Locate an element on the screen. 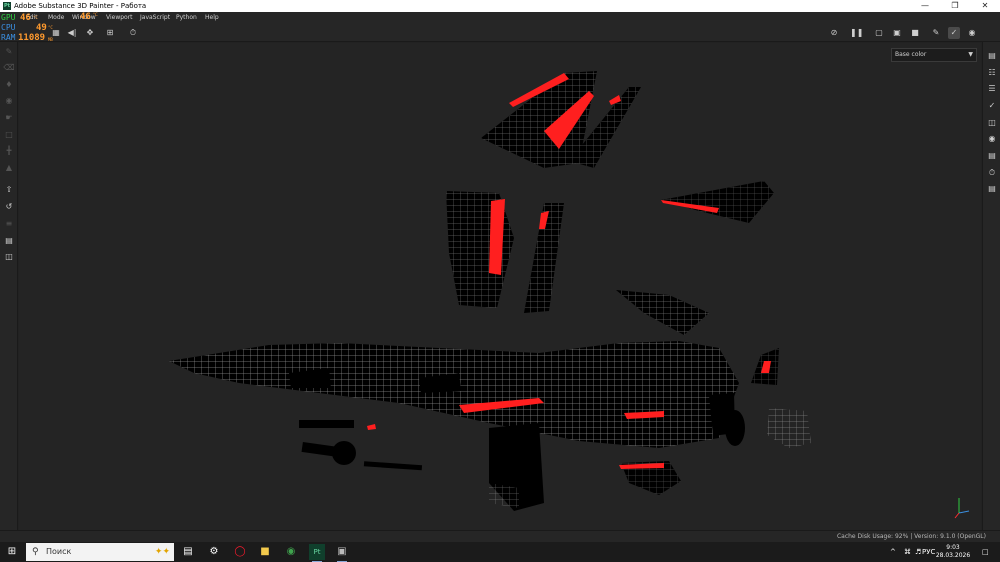  axis-icon: ✥ is located at coordinates (90, 33).